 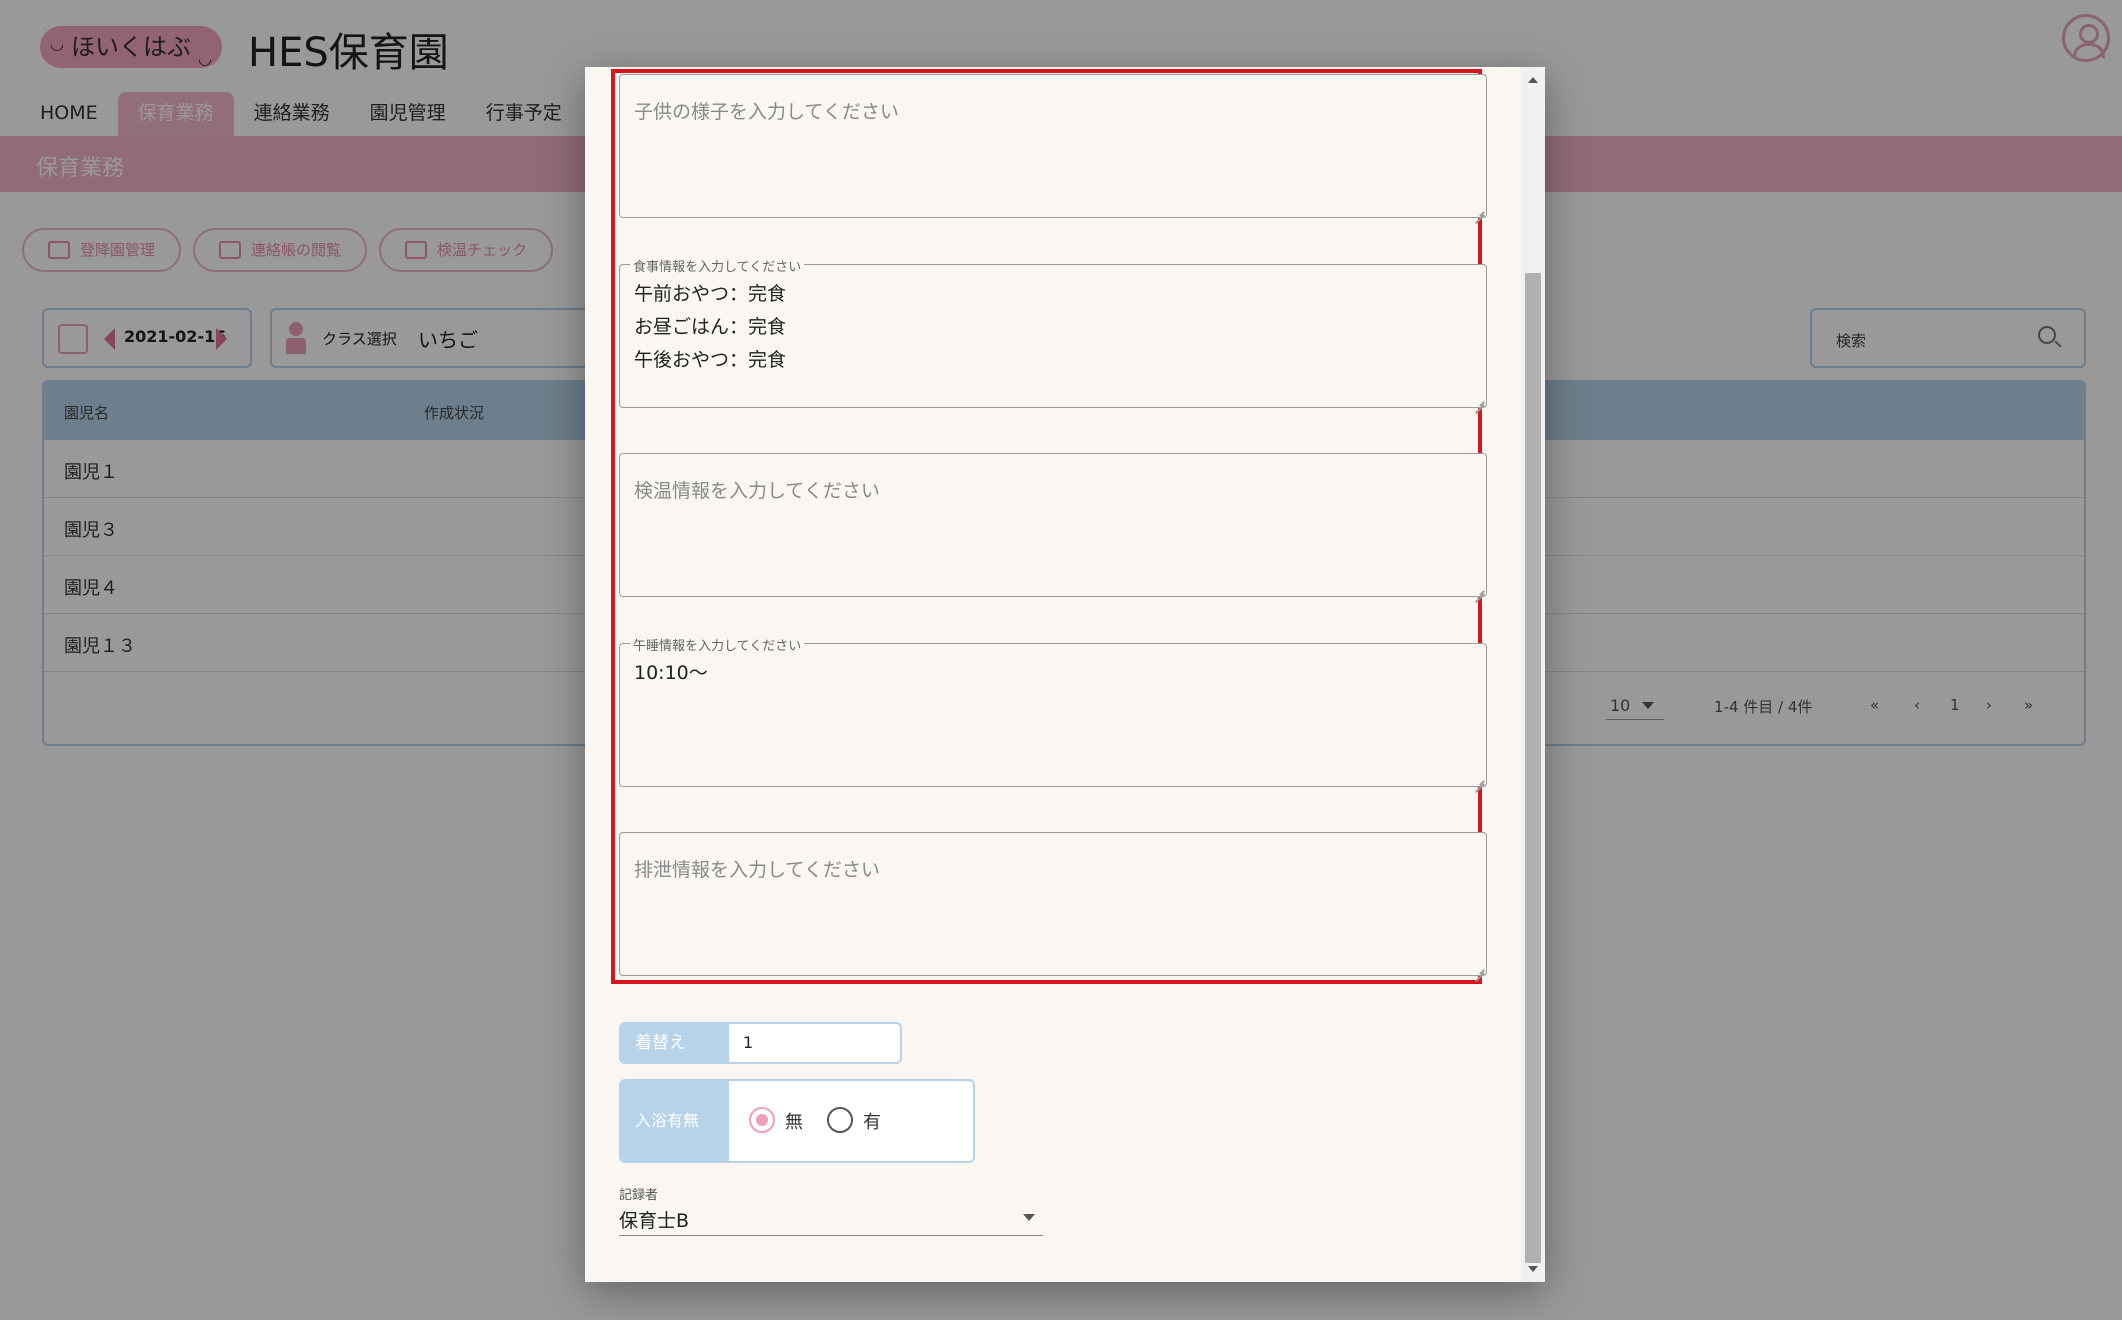 What do you see at coordinates (1053, 332) in the screenshot?
I see `meal-field: 食事情報を入力してください 午前おやつ：完食 お昼ごはん：完食 午後おやつ：完食` at bounding box center [1053, 332].